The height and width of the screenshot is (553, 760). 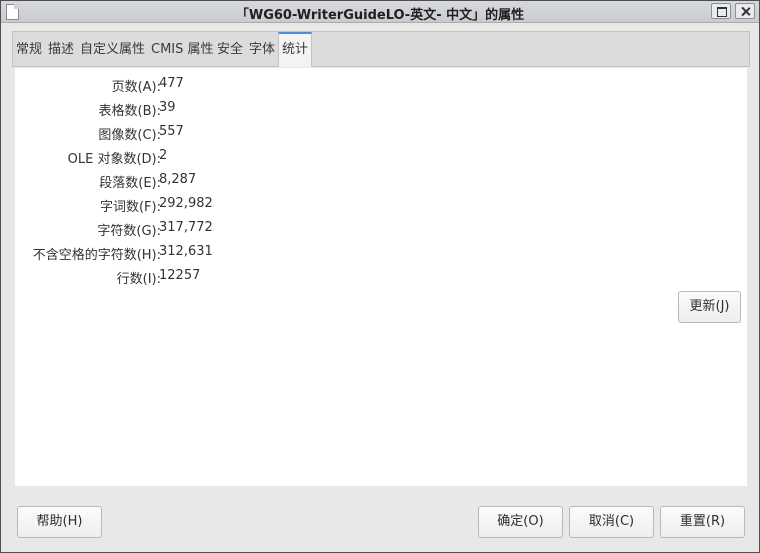 I want to click on stat-label: 段落数(E):, so click(x=130, y=183).